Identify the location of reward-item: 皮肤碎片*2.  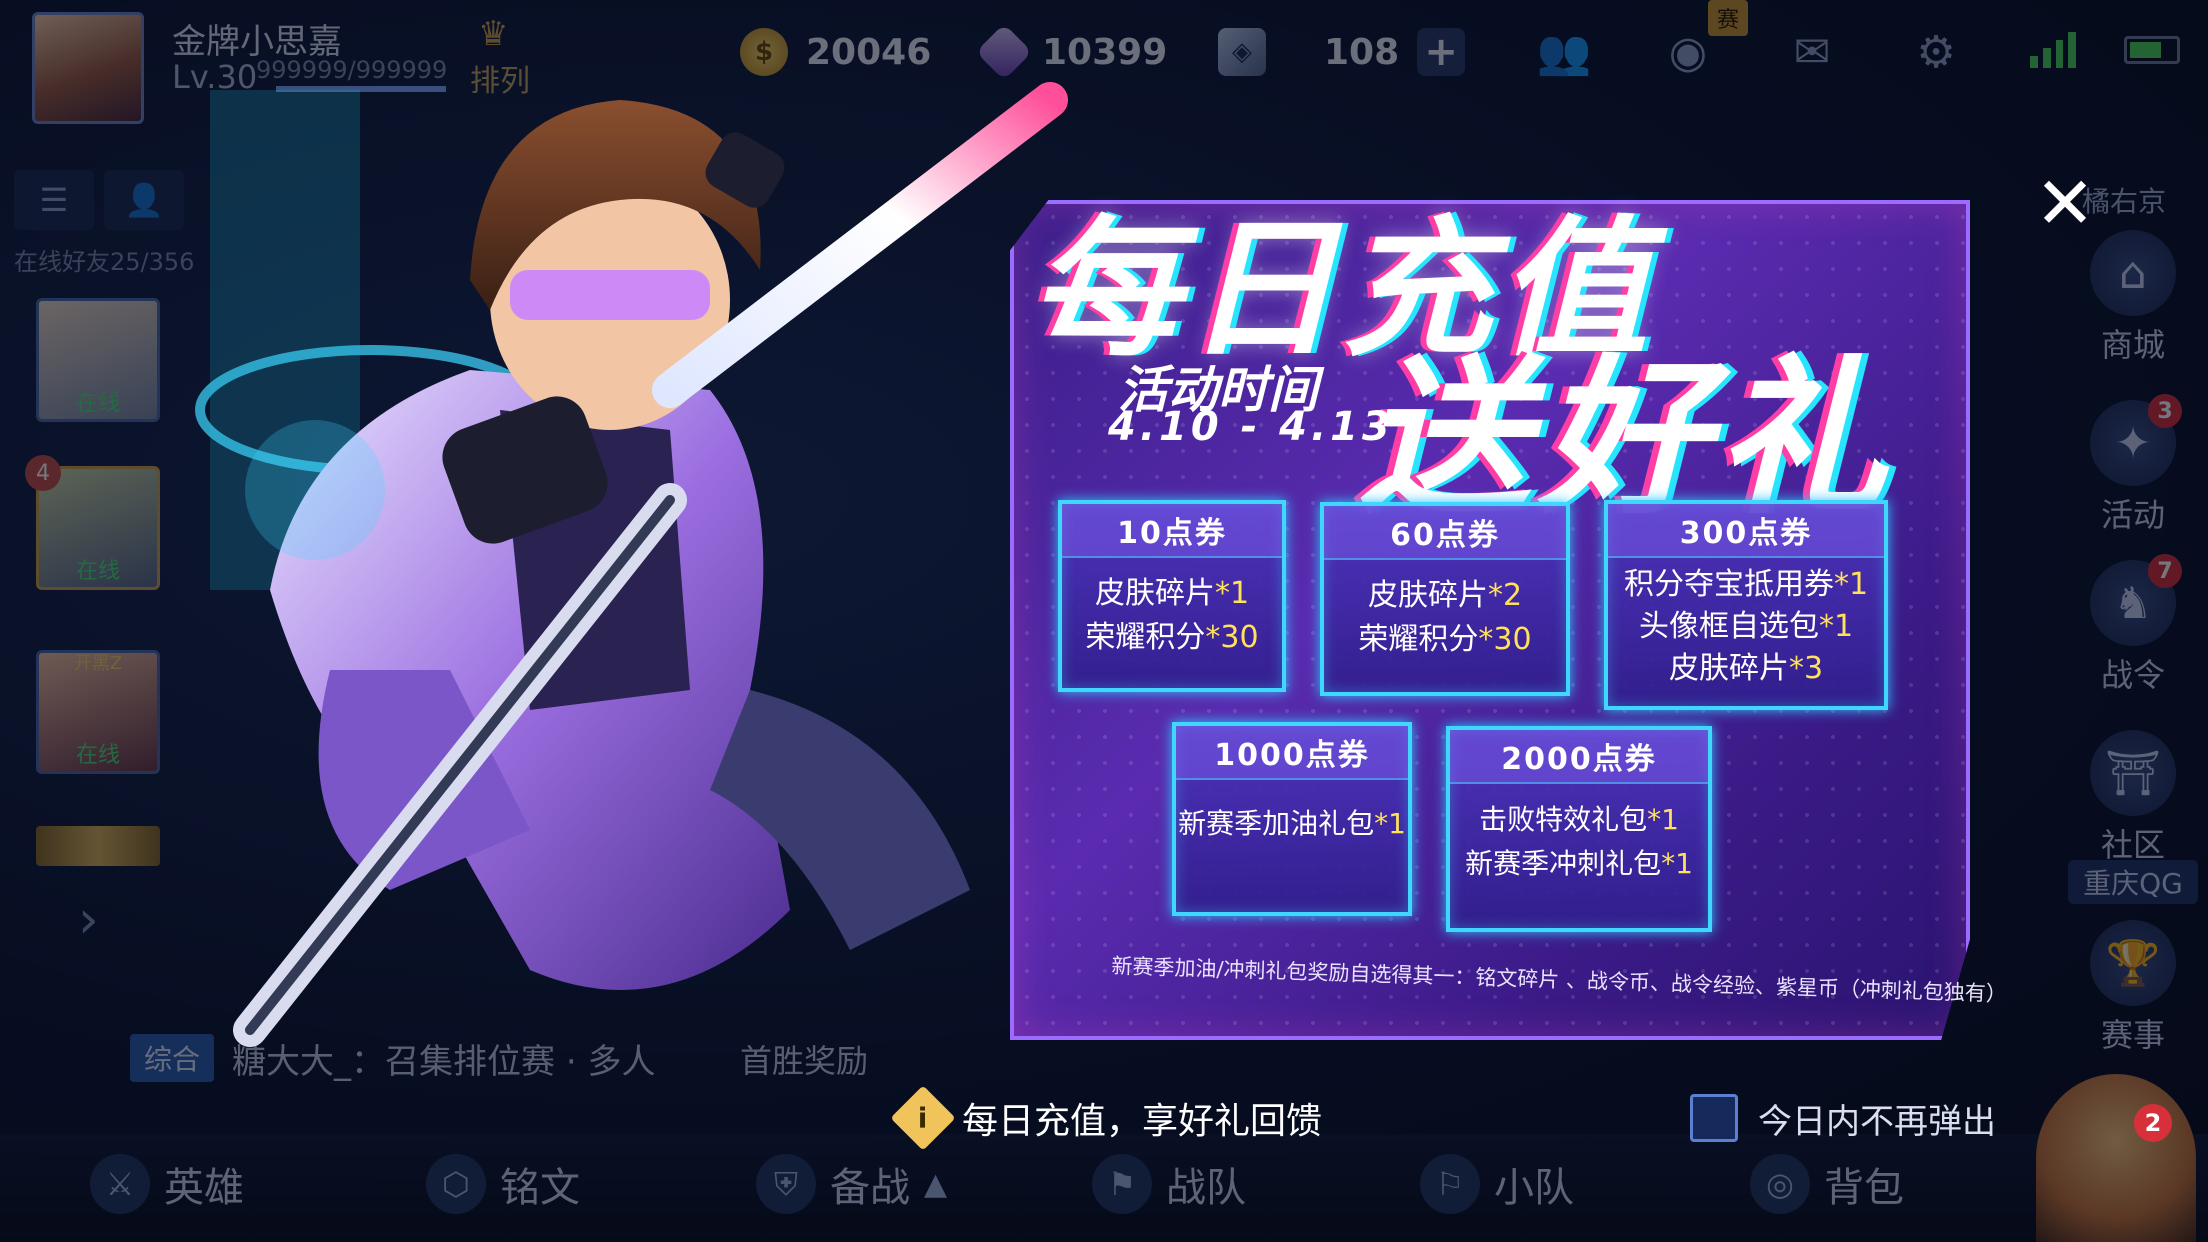
(1445, 596).